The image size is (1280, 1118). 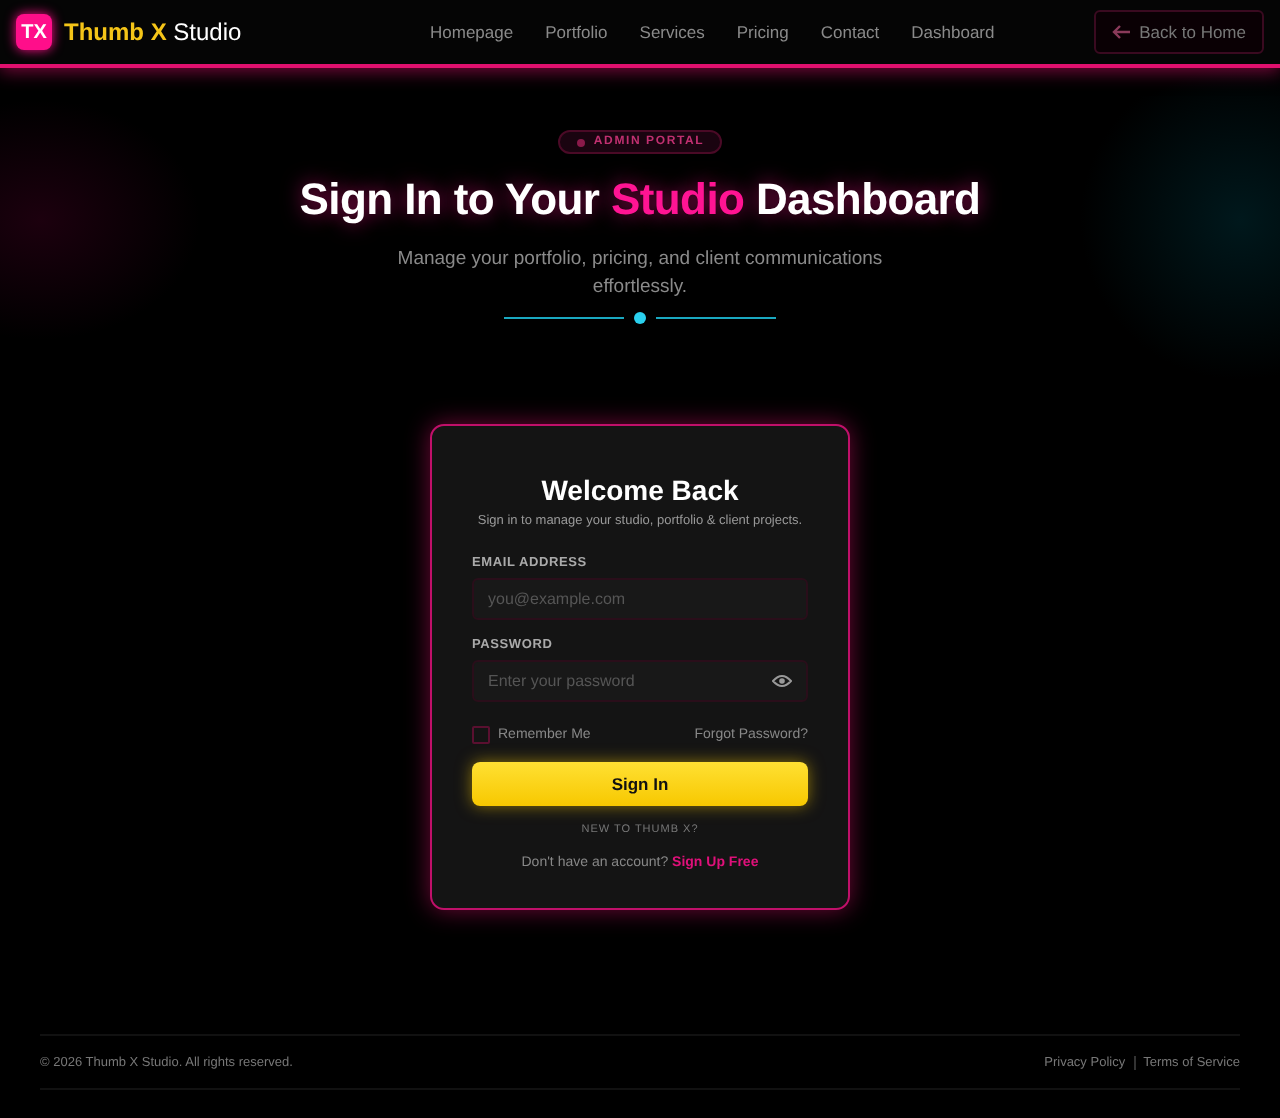 I want to click on nav-link: Pricing, so click(x=762, y=32).